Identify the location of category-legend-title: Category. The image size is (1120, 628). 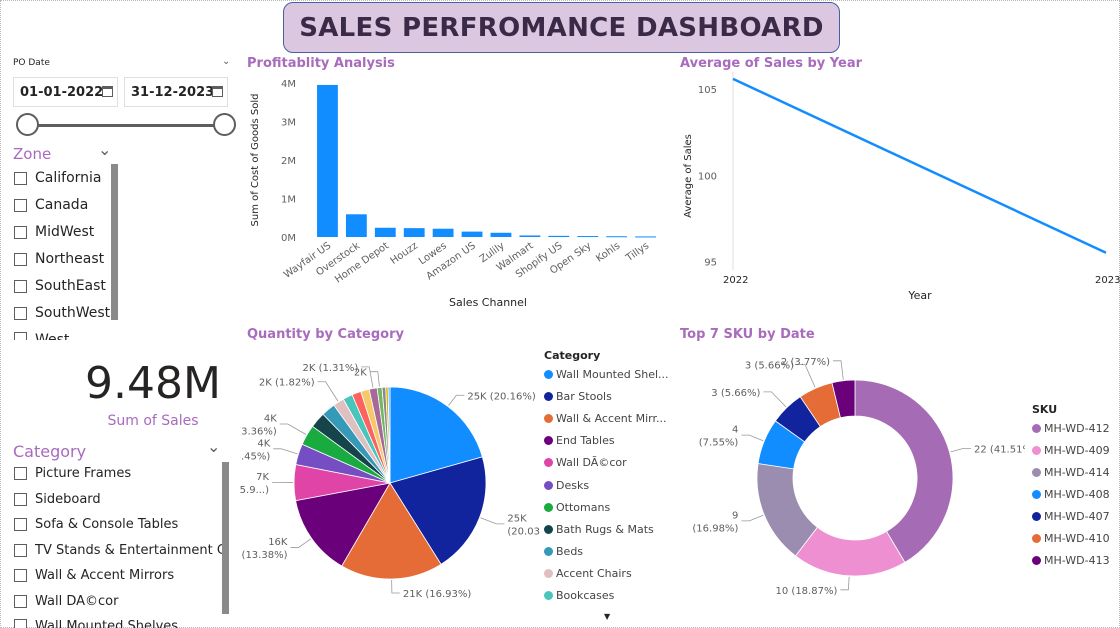
(572, 355).